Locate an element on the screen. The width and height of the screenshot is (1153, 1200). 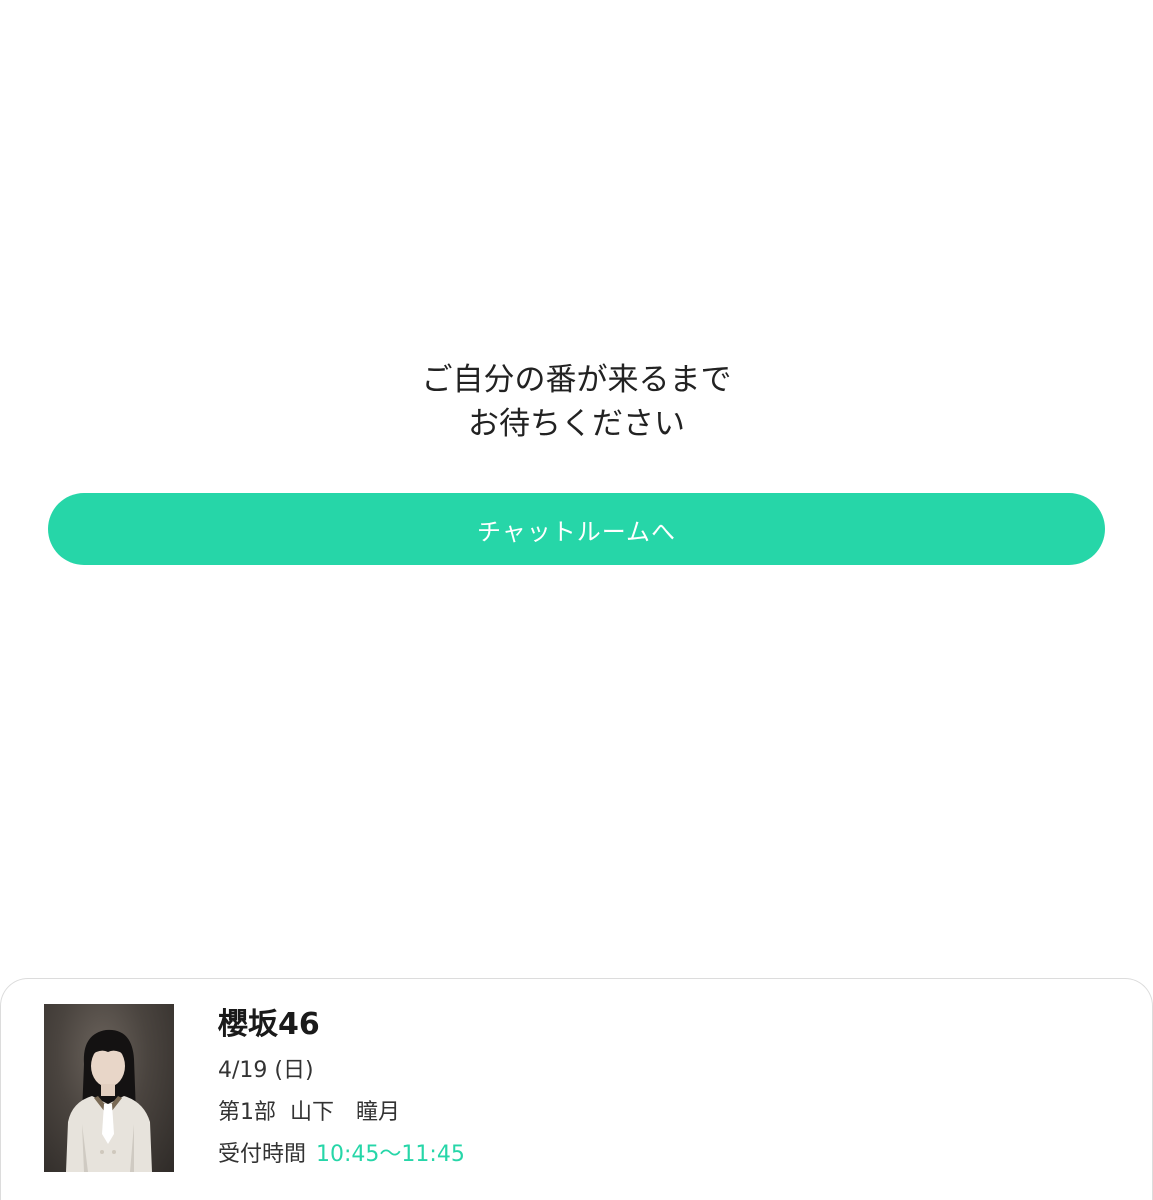
wait-message-line-2: お待ちください is located at coordinates (576, 424).